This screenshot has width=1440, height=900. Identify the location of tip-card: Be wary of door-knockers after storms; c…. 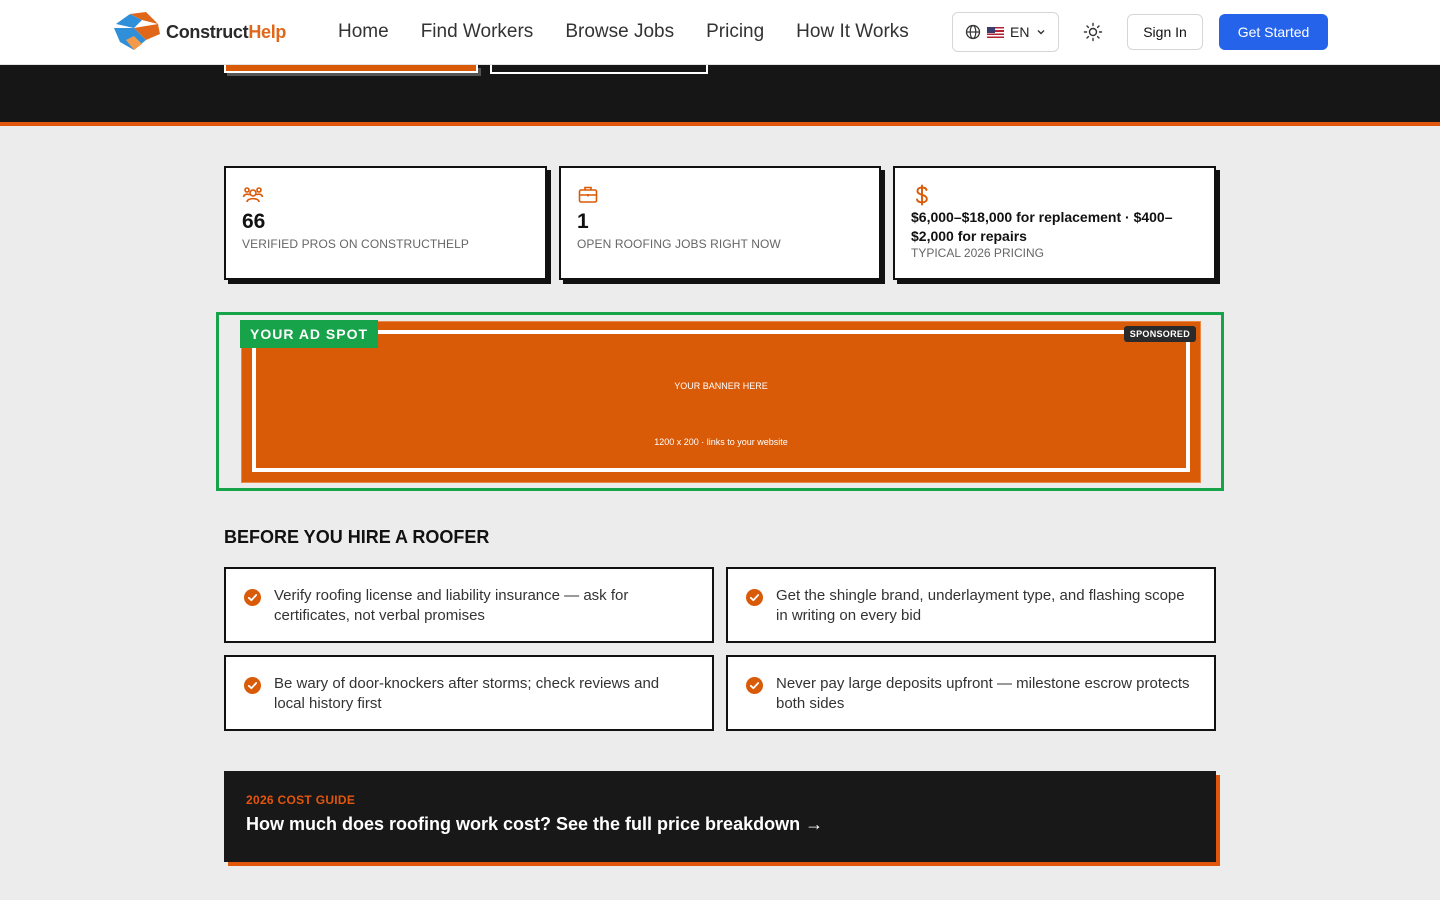
(469, 693).